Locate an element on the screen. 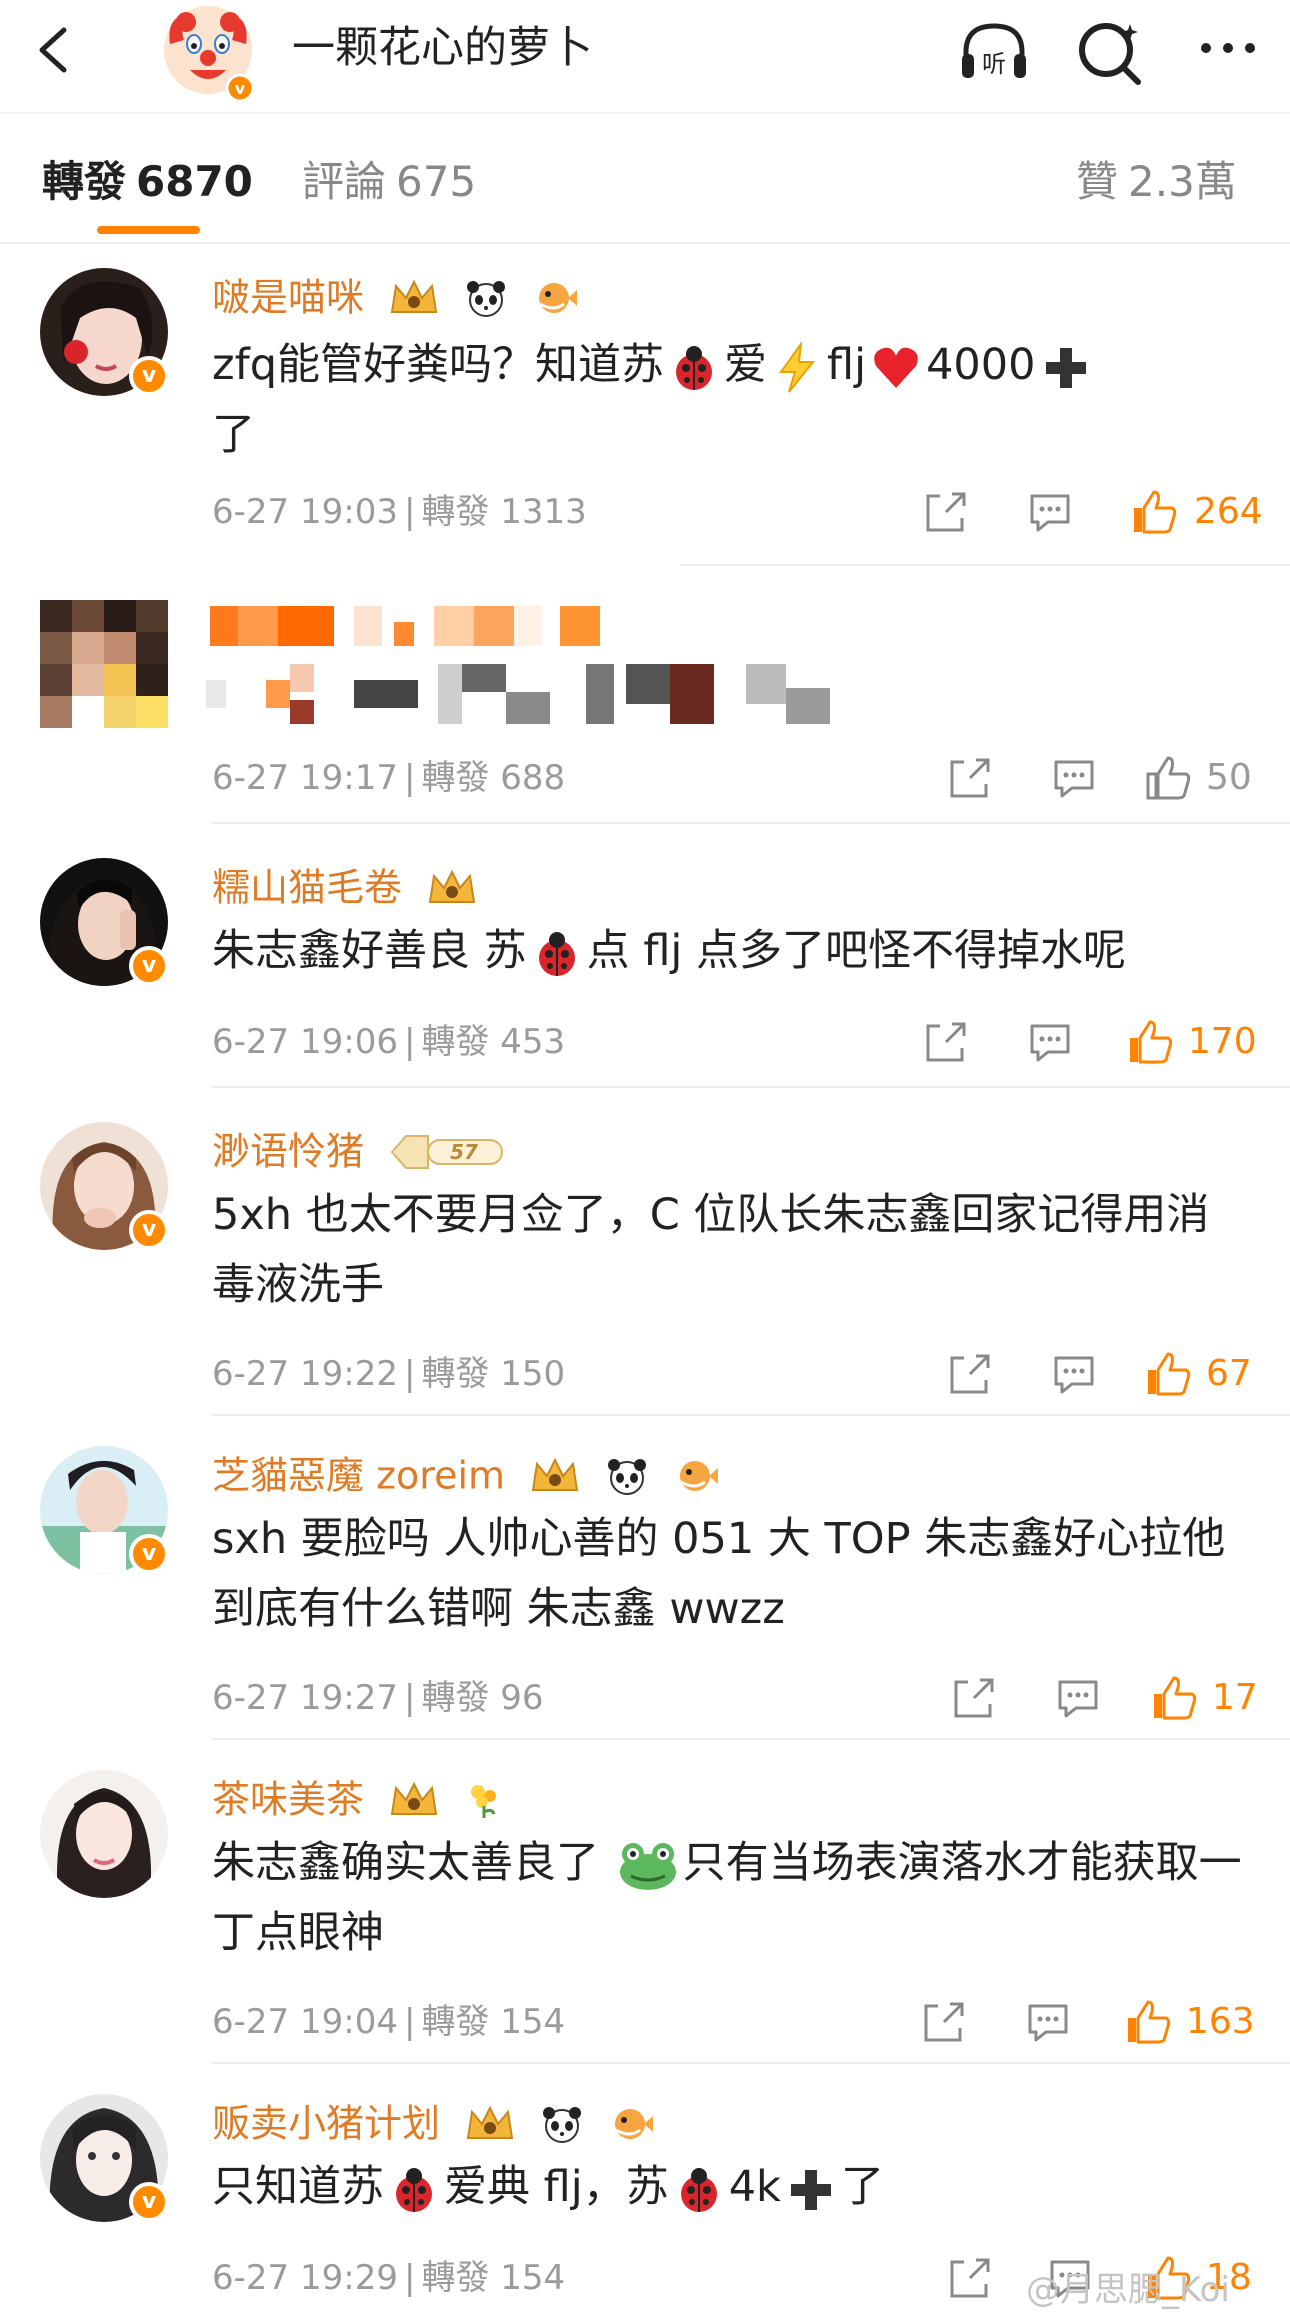 Image resolution: width=1290 pixels, height=2322 pixels. like-count: 17 is located at coordinates (1235, 1697).